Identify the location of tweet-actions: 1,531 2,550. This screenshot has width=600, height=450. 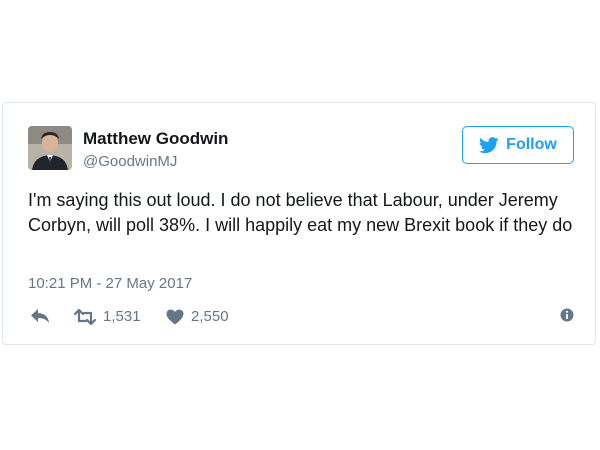
(303, 318).